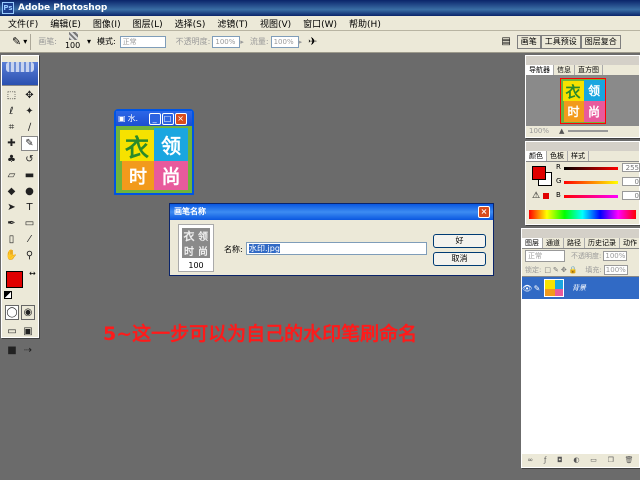 Image resolution: width=640 pixels, height=480 pixels. I want to click on dodge-tool-icon: ●, so click(29, 191).